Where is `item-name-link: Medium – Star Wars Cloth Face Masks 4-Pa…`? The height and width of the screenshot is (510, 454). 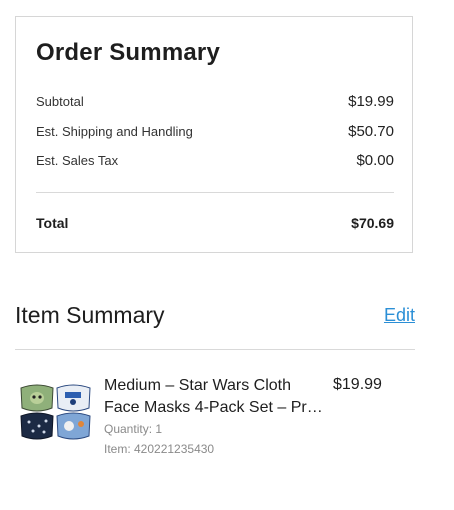
item-name-link: Medium – Star Wars Cloth Face Masks 4-Pa… is located at coordinates (215, 397).